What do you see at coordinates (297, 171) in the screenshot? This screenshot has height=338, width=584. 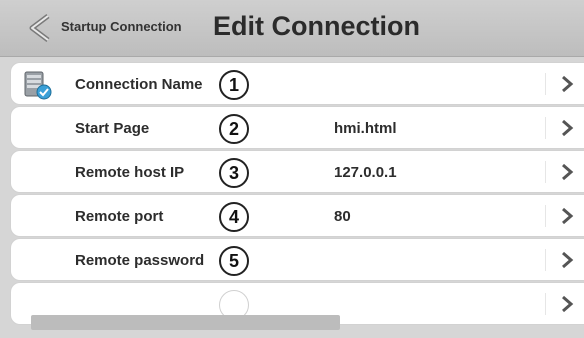 I see `row-remote-host-ip: Remote host IP 3 127.0.0.1` at bounding box center [297, 171].